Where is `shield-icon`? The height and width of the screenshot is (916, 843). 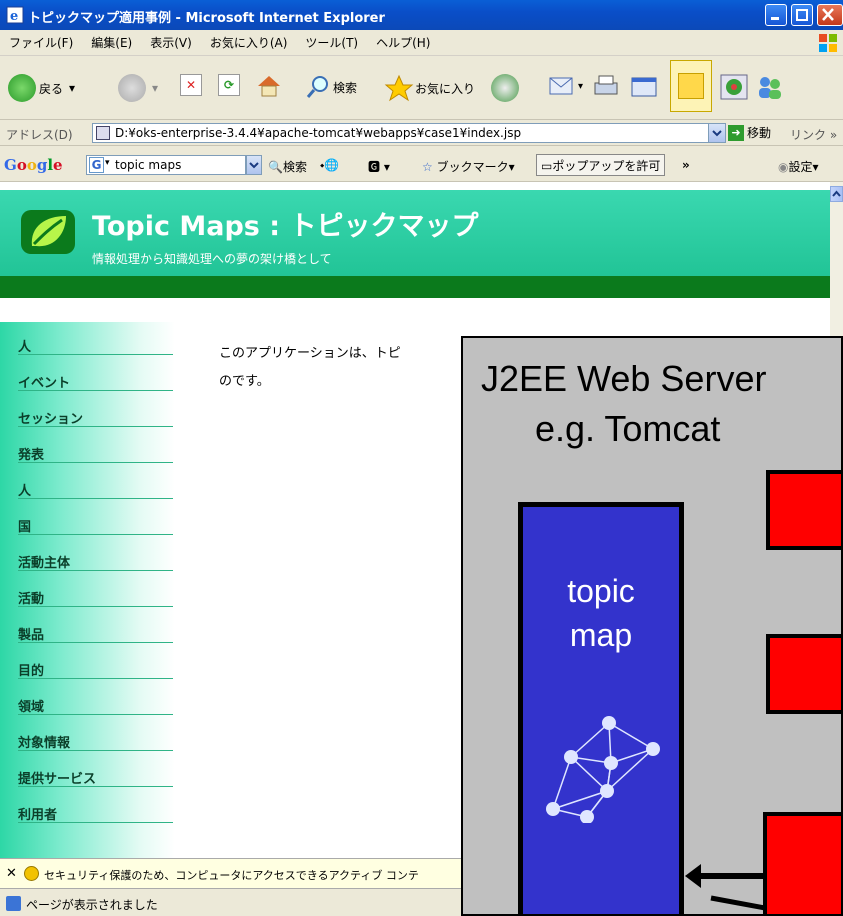
shield-icon is located at coordinates (31, 873).